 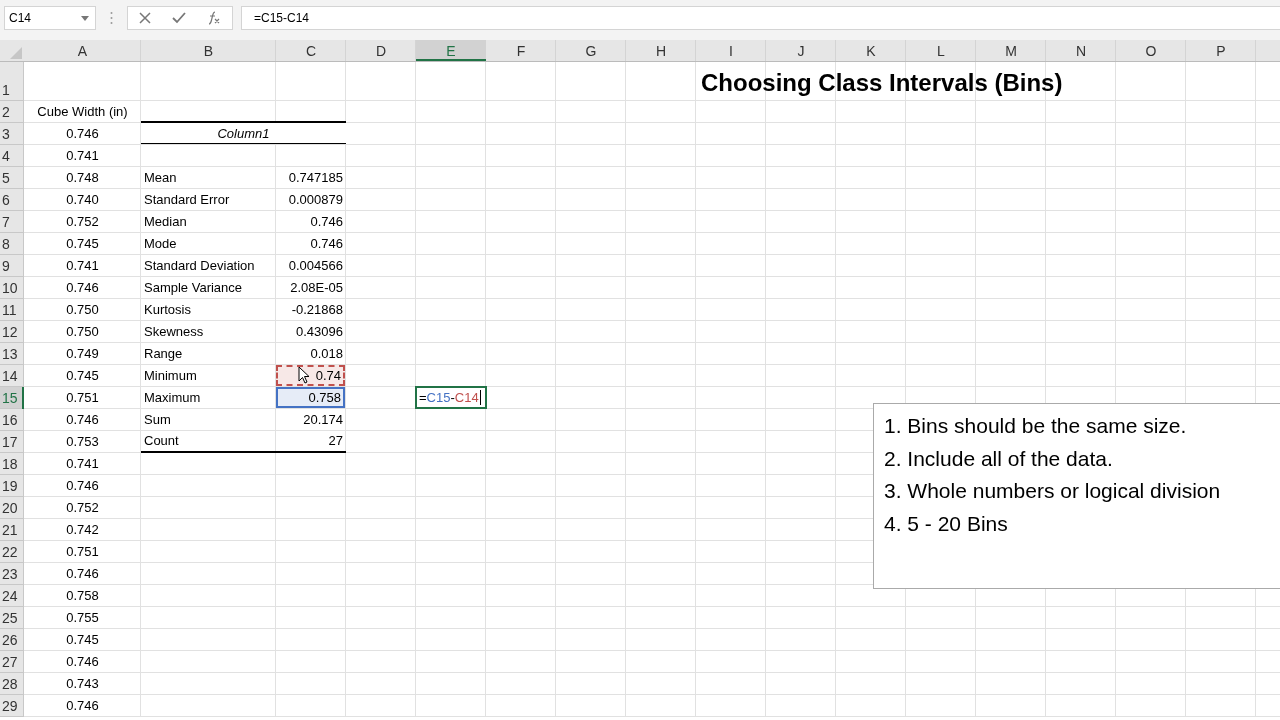 What do you see at coordinates (591, 50) in the screenshot?
I see `column-header: G` at bounding box center [591, 50].